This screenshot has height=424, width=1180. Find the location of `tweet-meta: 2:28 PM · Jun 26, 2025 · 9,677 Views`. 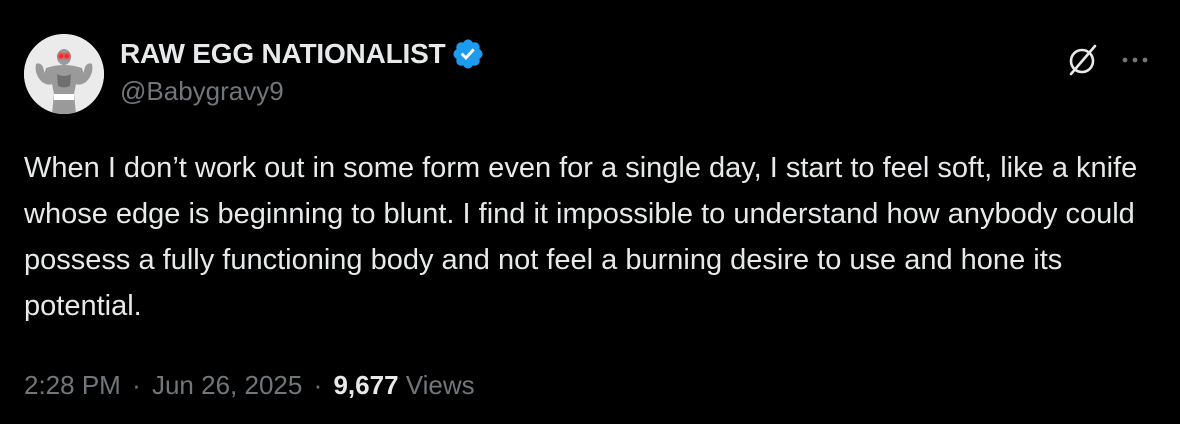

tweet-meta: 2:28 PM · Jun 26, 2025 · 9,677 Views is located at coordinates (249, 385).